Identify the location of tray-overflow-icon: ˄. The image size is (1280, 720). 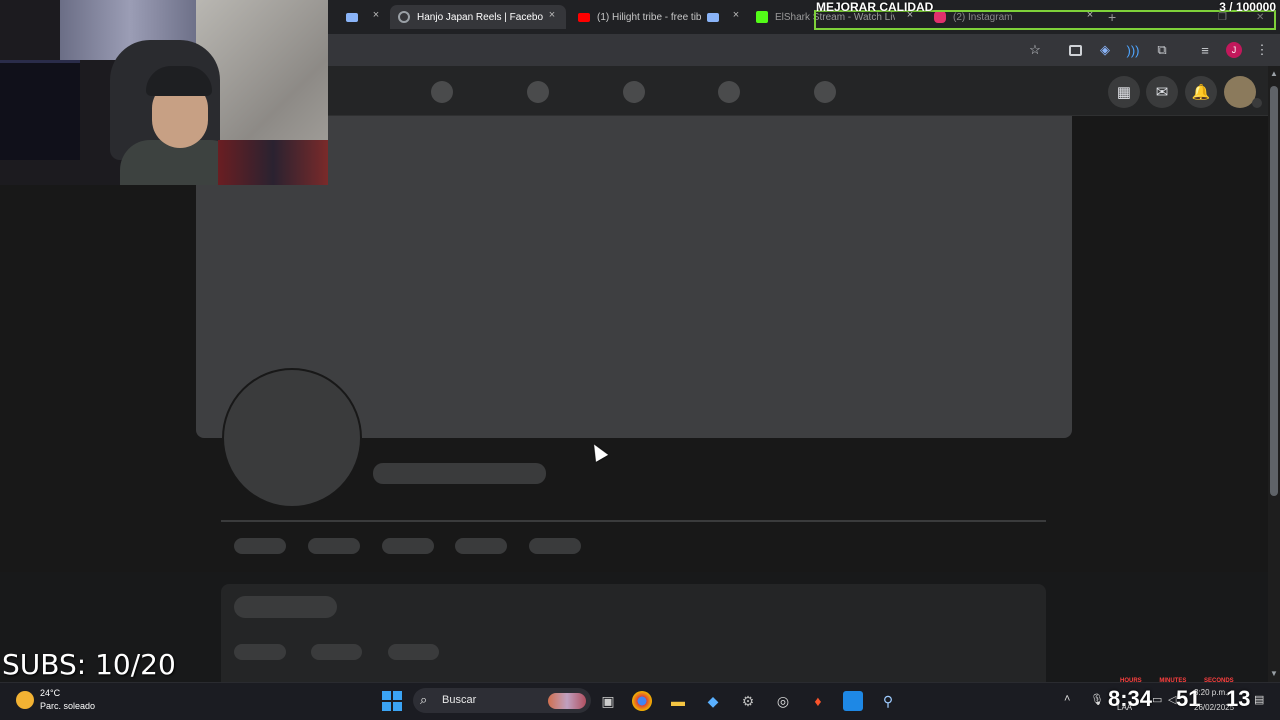
(1067, 699).